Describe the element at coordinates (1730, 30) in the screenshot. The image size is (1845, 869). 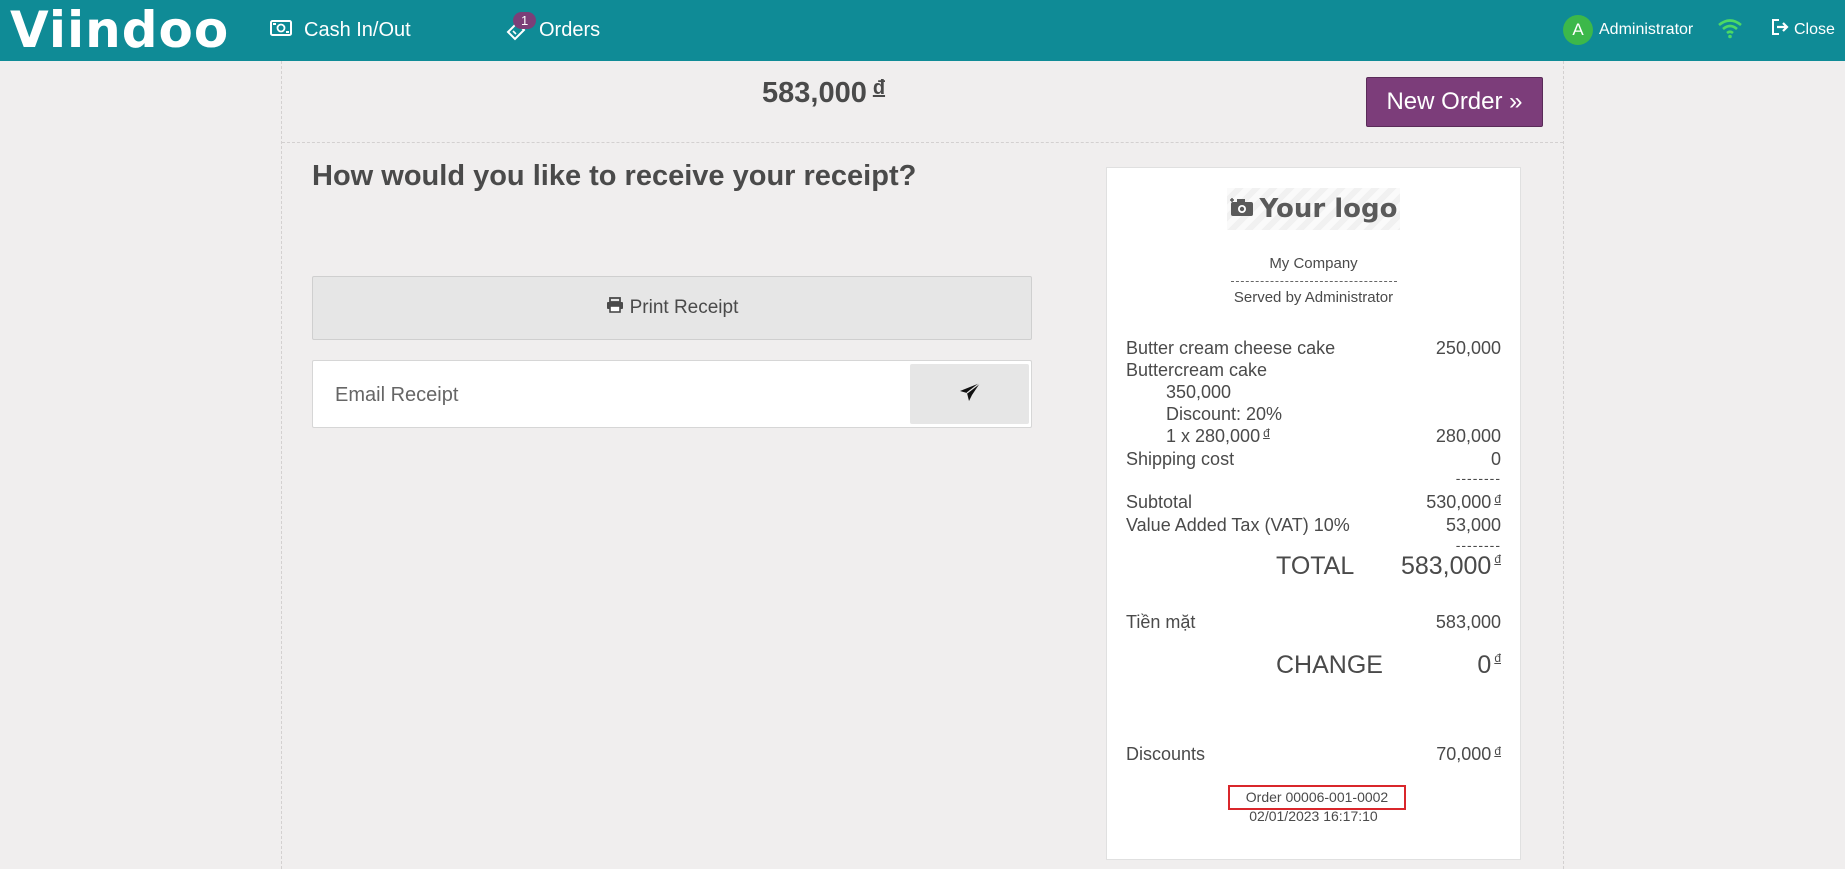
I see `wifi-icon` at that location.